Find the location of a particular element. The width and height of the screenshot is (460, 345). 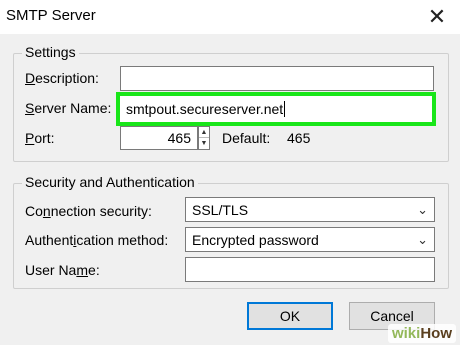

auth-method-label: Authentication method: is located at coordinates (97, 240).